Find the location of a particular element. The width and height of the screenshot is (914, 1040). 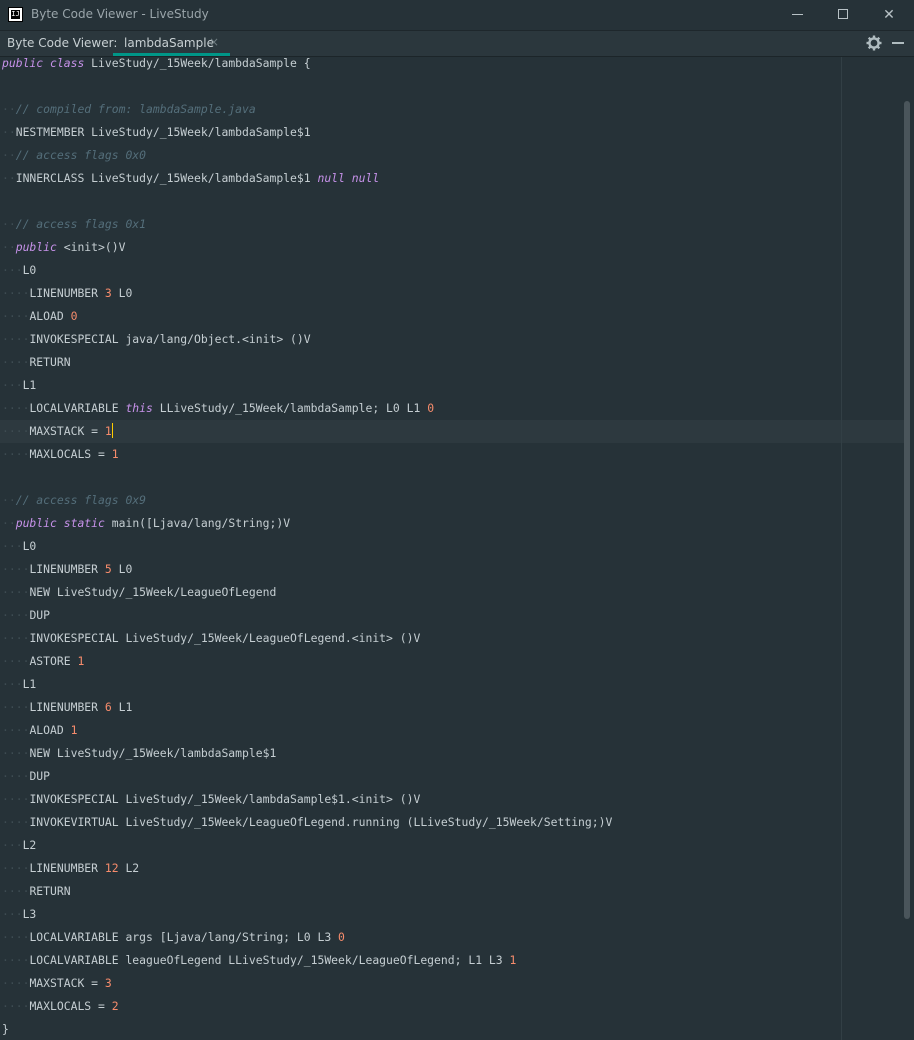

code-token: MAXLOCALS = is located at coordinates (70, 1006).